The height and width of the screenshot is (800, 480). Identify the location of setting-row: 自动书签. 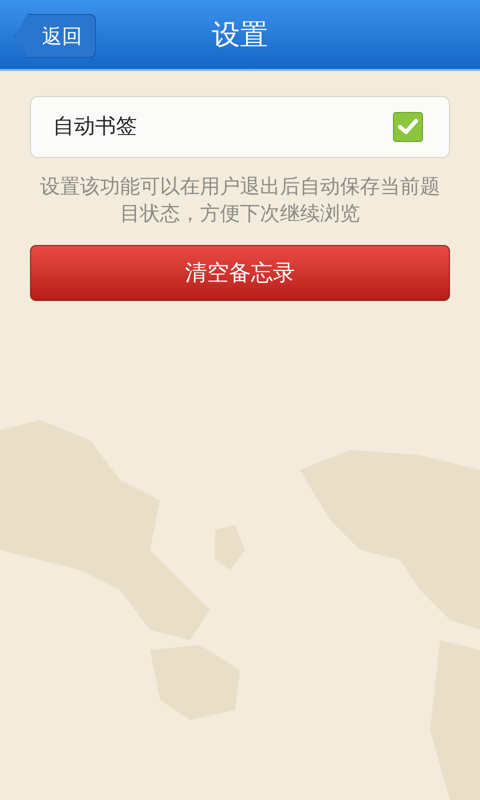
(240, 127).